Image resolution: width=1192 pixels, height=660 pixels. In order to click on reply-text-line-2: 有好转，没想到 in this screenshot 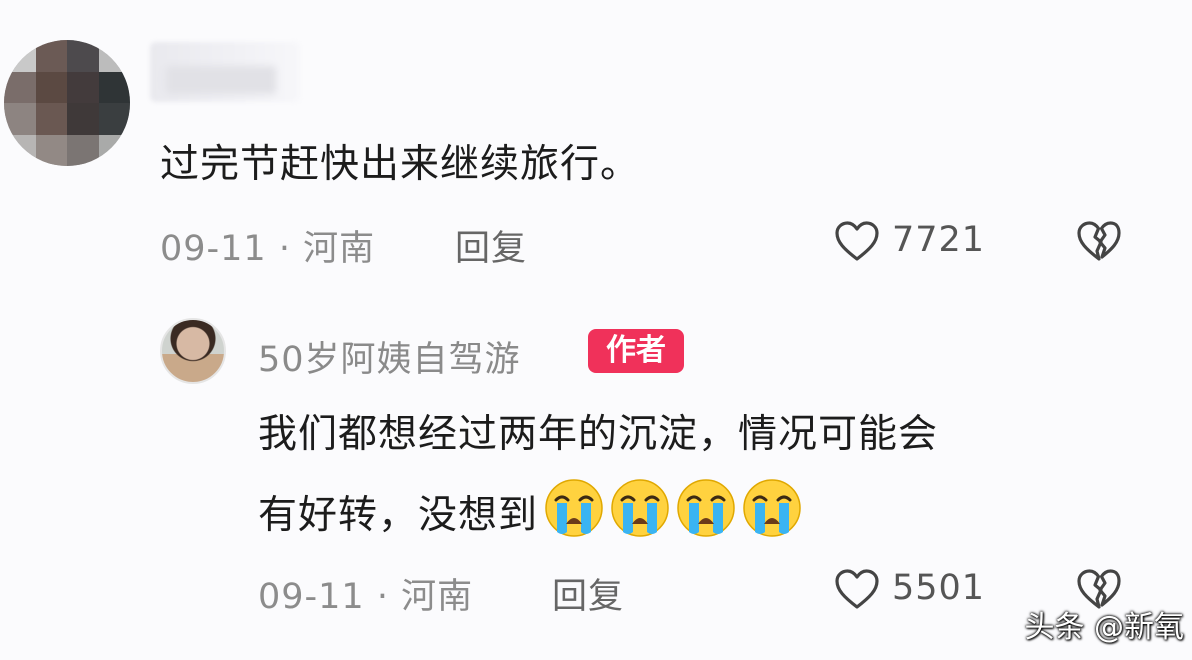, I will do `click(530, 513)`.